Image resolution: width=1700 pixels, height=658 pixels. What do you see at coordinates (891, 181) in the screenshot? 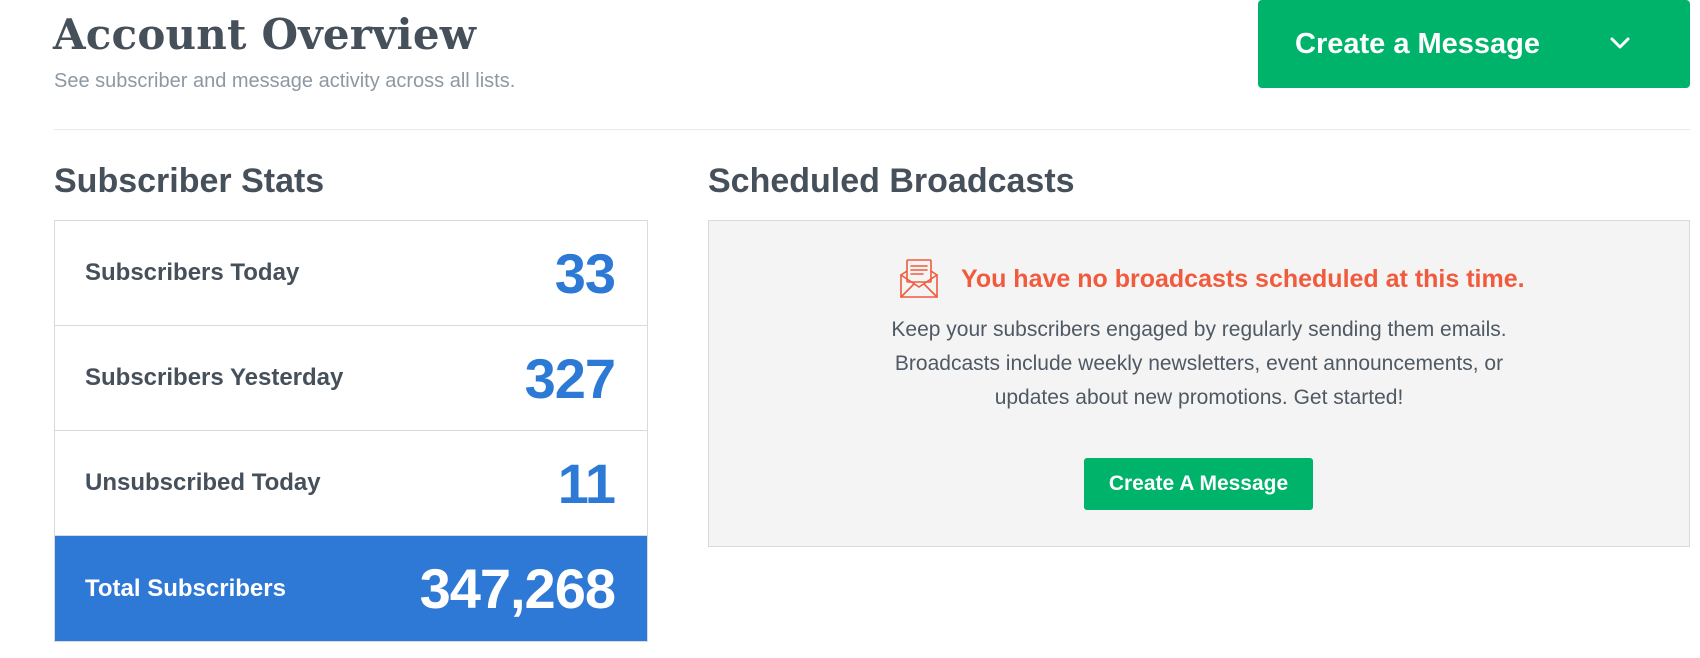
I see `scheduled-broadcasts-title: Scheduled Broadcasts` at bounding box center [891, 181].